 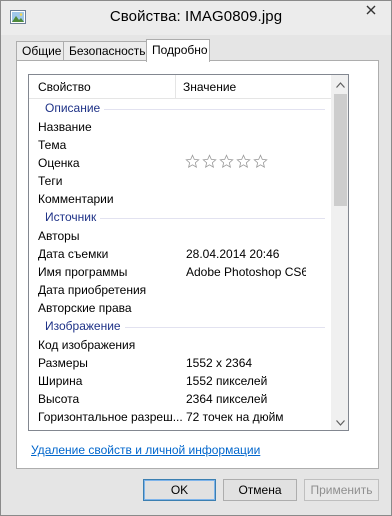 I want to click on column-header-value: Значение, so click(x=254, y=87).